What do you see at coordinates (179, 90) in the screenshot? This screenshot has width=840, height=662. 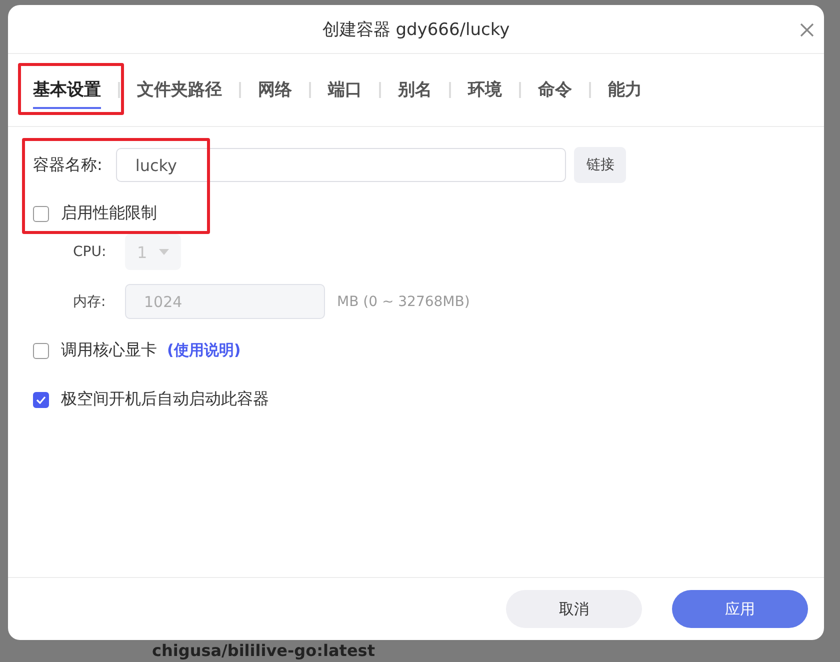 I see `tab: 文件夹路径` at bounding box center [179, 90].